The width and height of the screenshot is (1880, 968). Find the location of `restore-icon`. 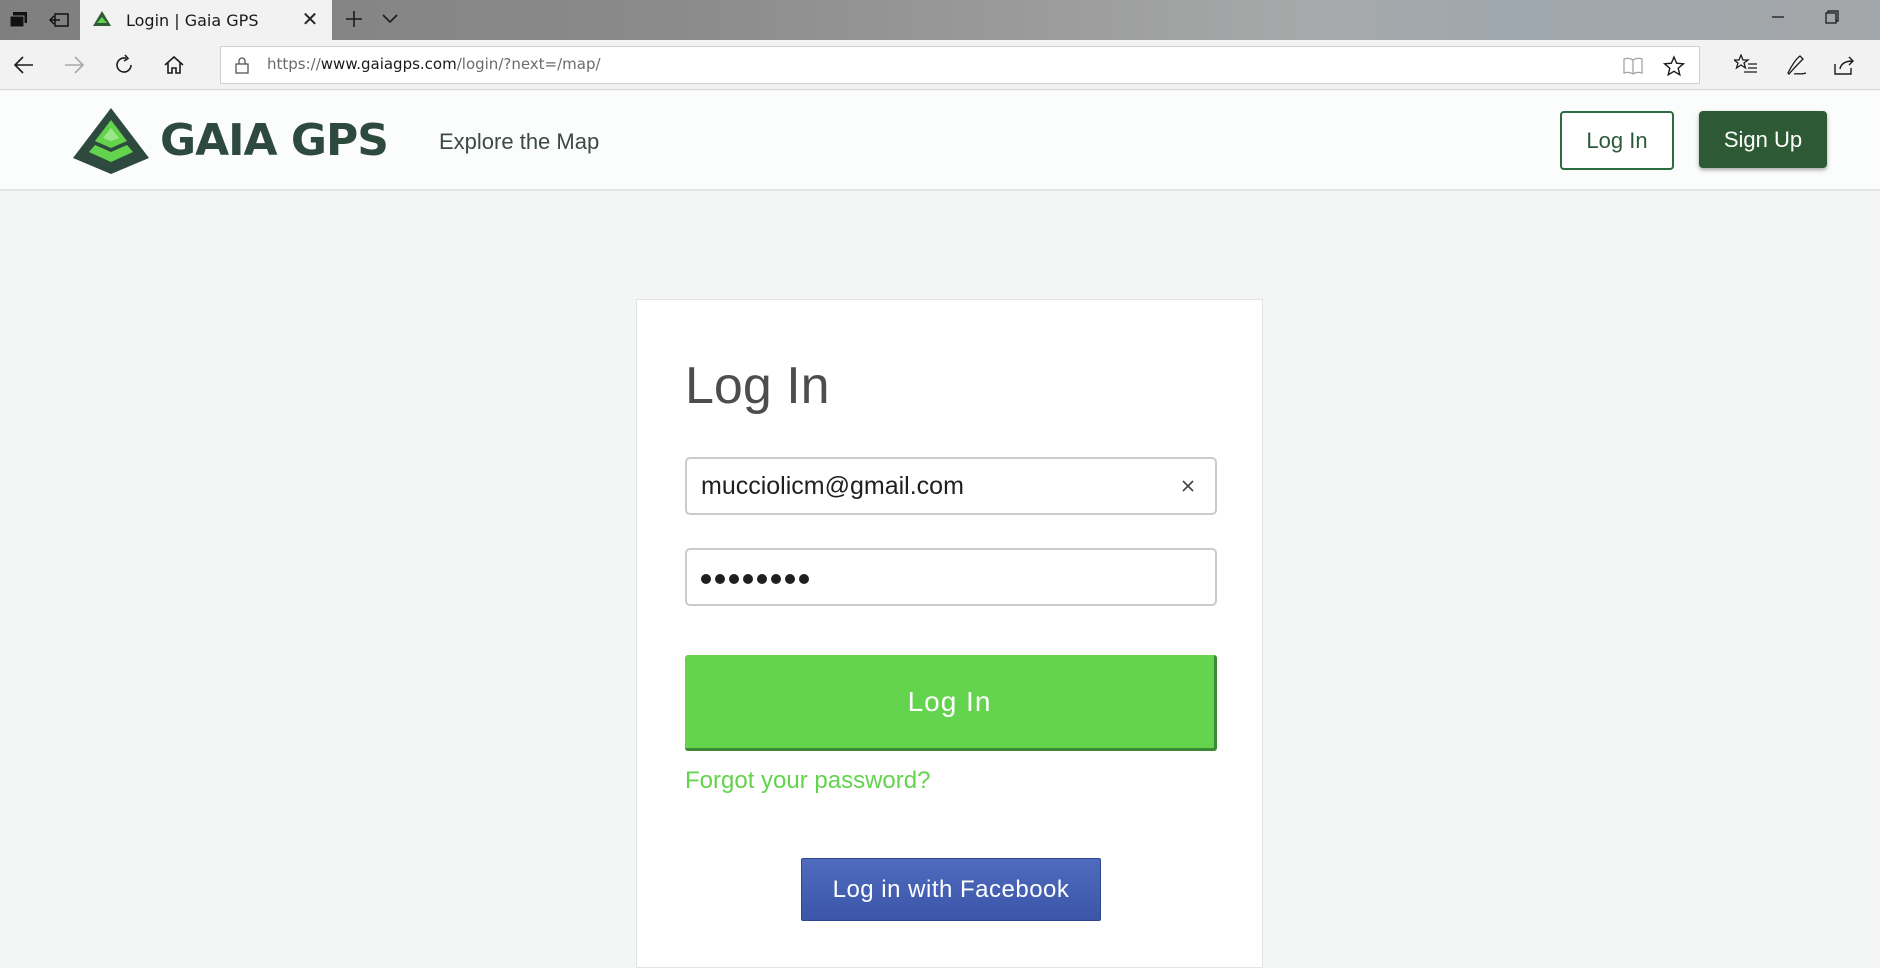

restore-icon is located at coordinates (1832, 20).